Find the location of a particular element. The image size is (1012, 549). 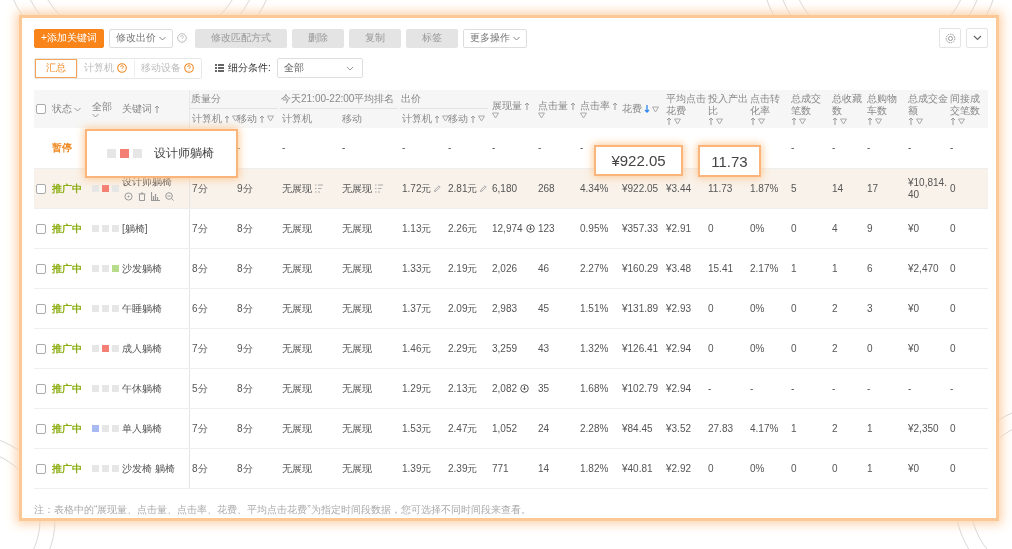

toolbar-button: 修改出价 is located at coordinates (140, 38).